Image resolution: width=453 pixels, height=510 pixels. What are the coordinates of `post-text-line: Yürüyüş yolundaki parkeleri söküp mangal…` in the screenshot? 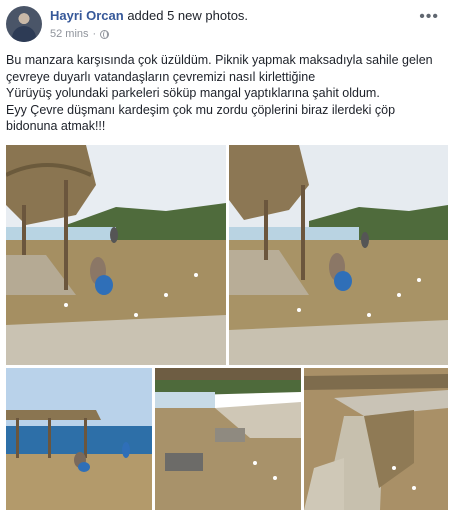 It's located at (193, 93).